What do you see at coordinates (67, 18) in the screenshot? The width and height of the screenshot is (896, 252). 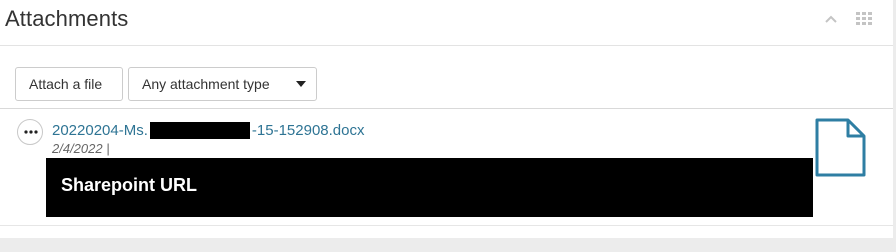 I see `panel-title: Attachments` at bounding box center [67, 18].